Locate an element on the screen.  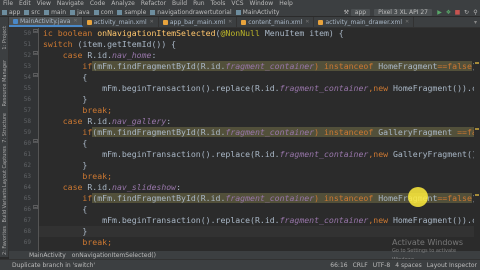
nav-crumb: com is located at coordinates (104, 12).